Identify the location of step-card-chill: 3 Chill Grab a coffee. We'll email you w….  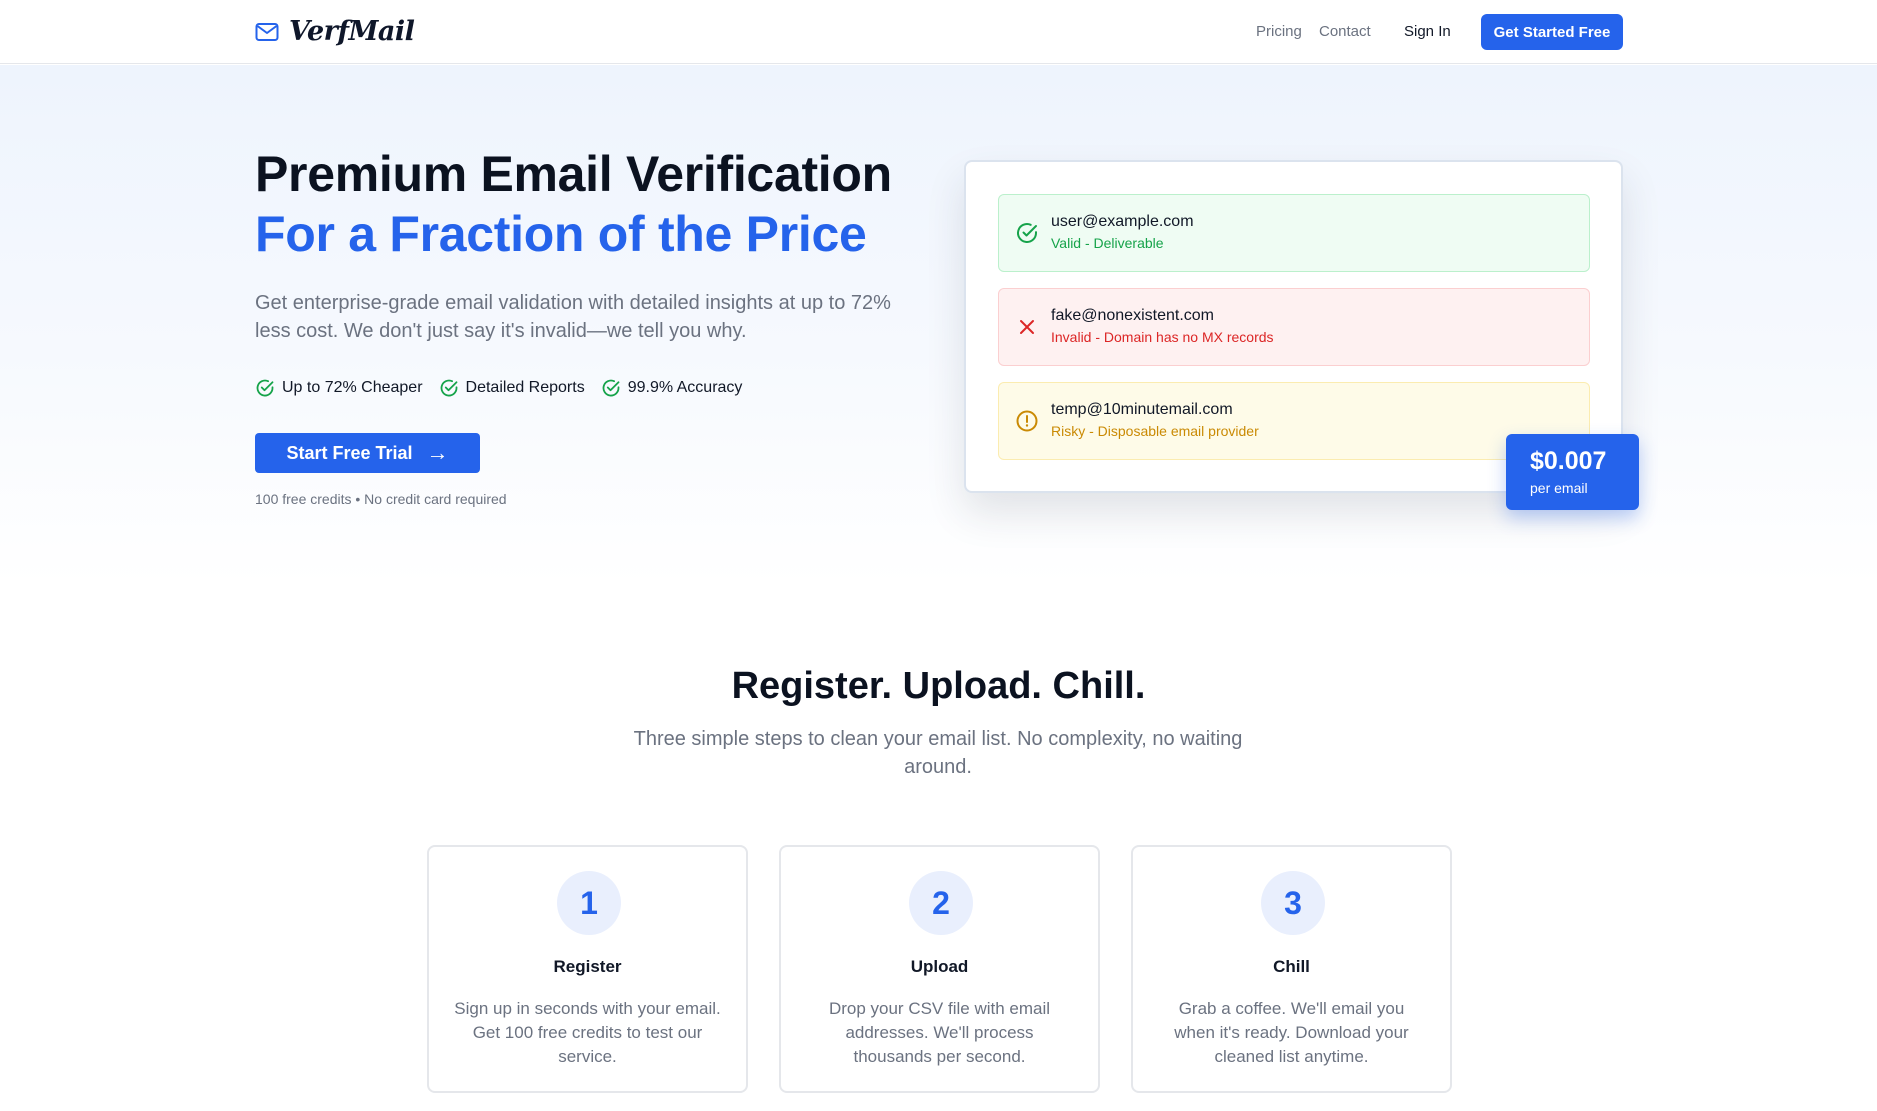
(1291, 969).